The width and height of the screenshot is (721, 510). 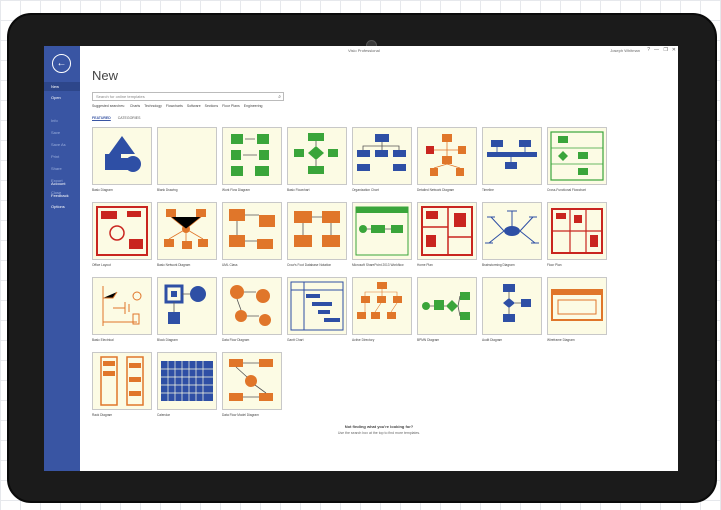 I want to click on brainstorm-thumbnail, so click(x=512, y=231).